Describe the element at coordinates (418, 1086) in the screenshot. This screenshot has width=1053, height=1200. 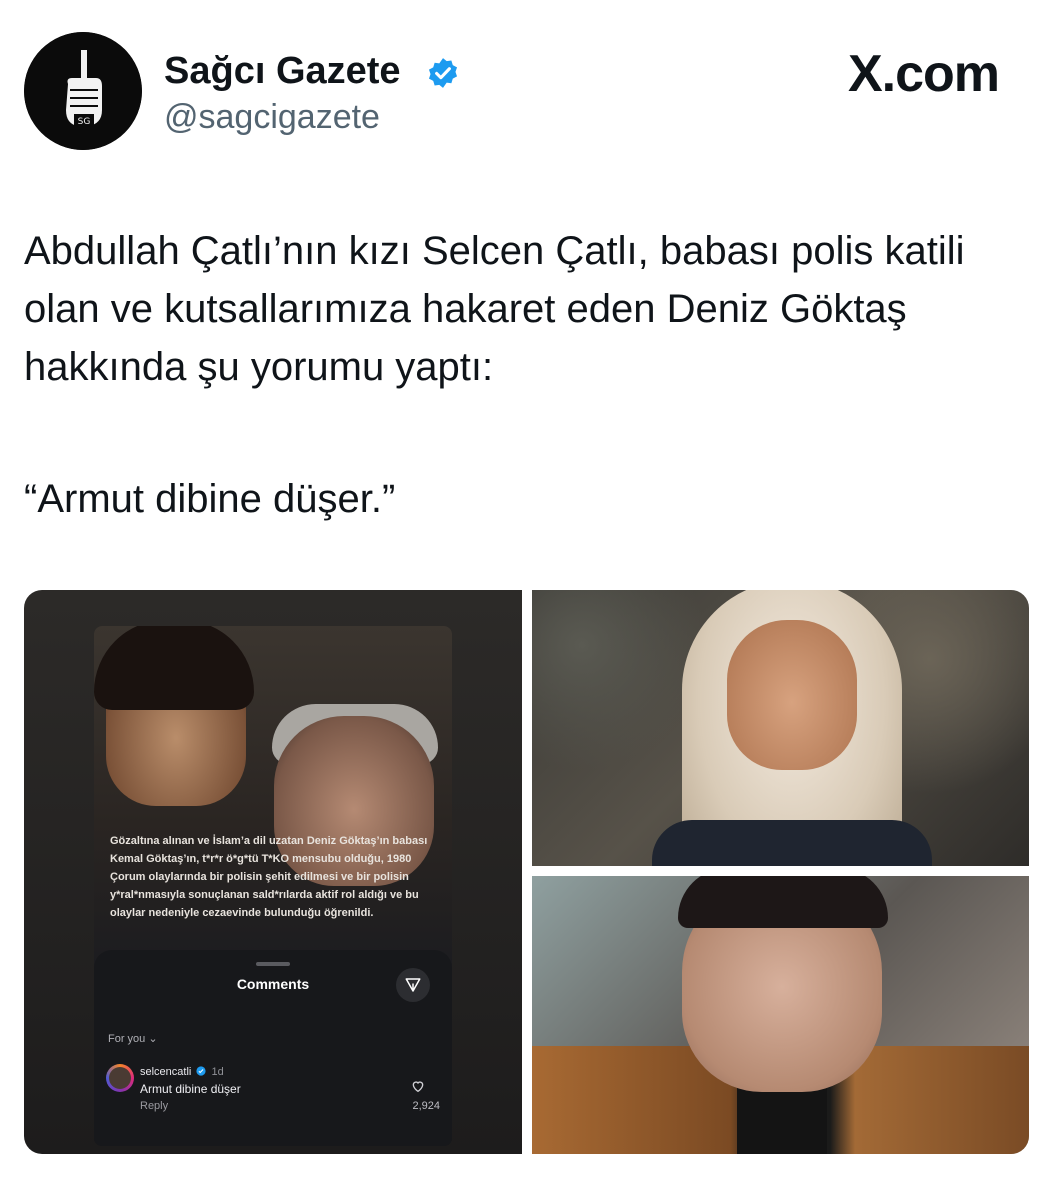
I see `heart-icon` at that location.